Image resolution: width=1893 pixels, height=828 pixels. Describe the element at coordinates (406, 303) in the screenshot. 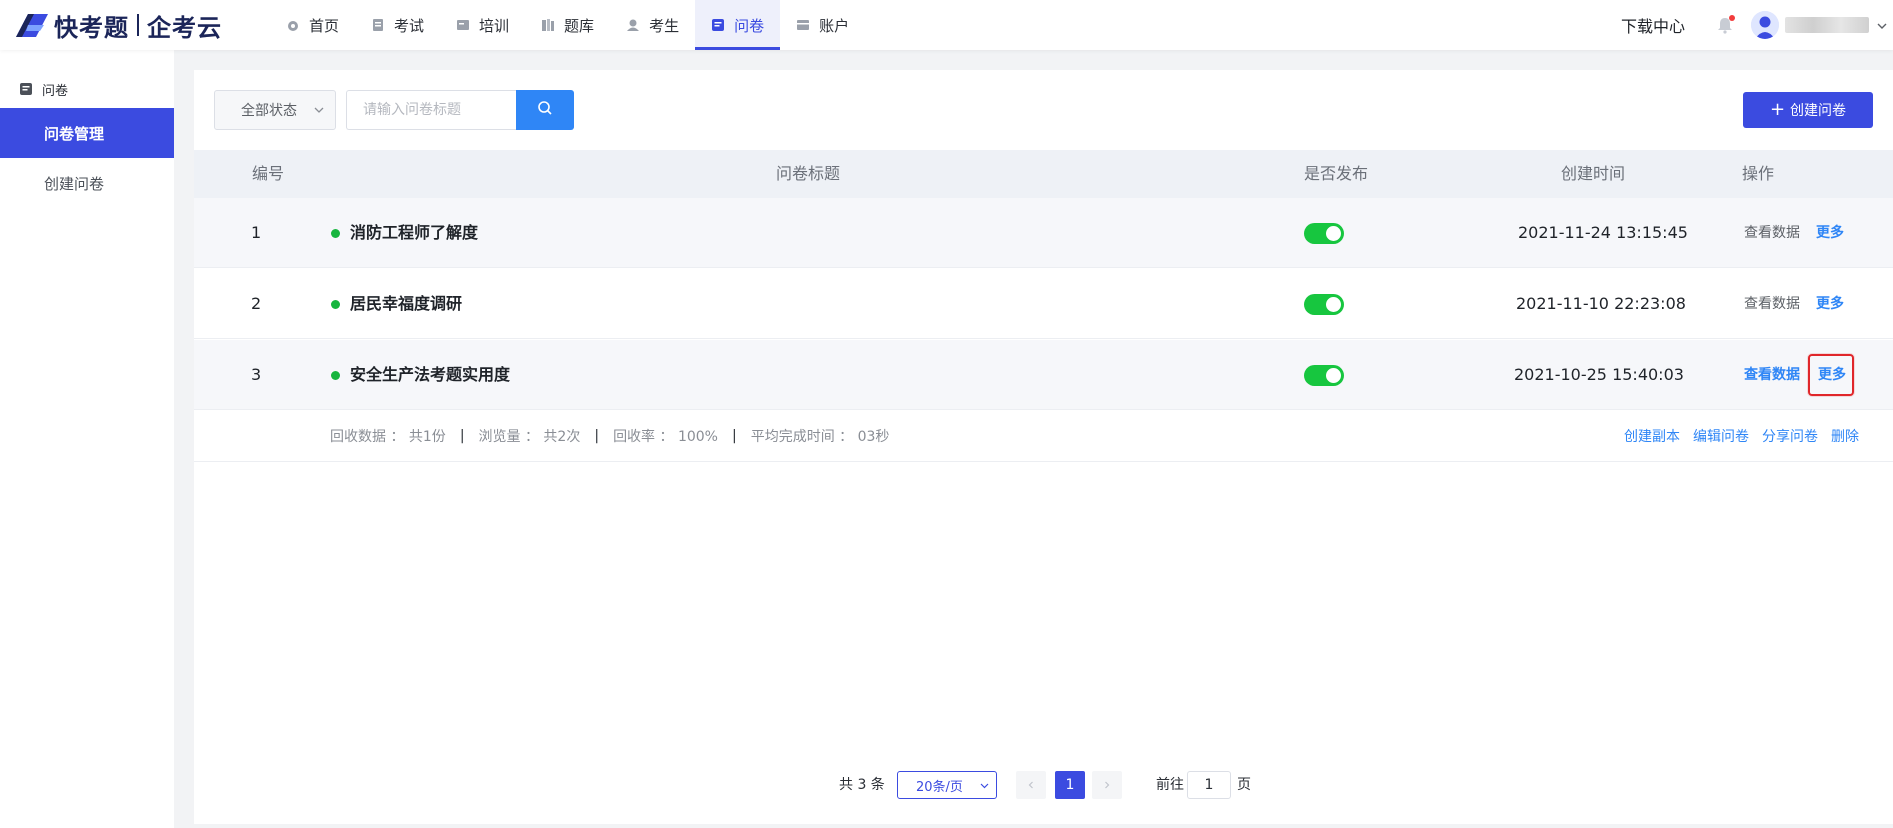

I see `row-title-text: 居民幸福度调研` at that location.